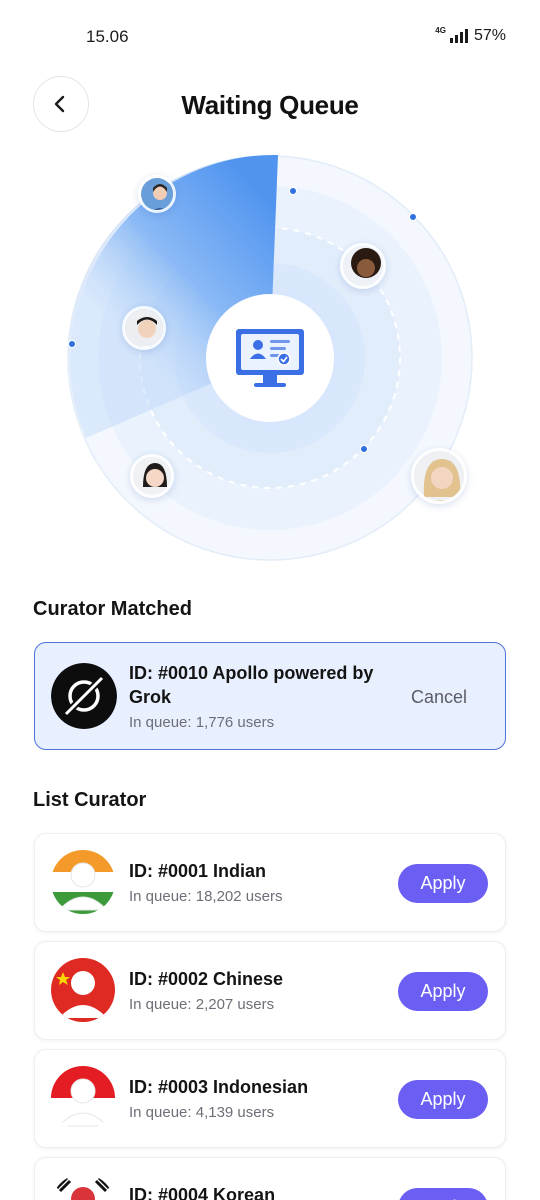  I want to click on curator-matched-title: Curator Matched, so click(112, 609).